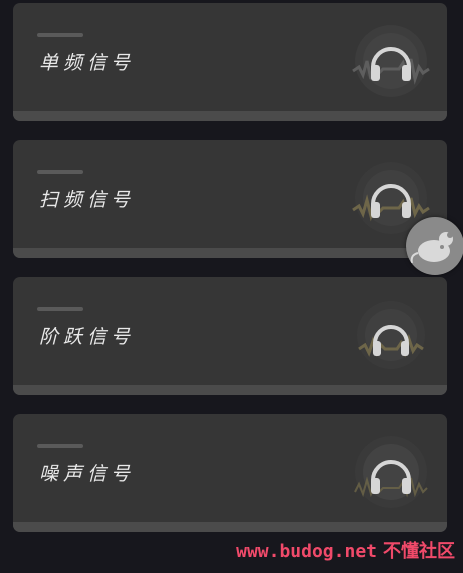 Image resolution: width=463 pixels, height=573 pixels. I want to click on signal-label: 阶跃信号, so click(87, 337).